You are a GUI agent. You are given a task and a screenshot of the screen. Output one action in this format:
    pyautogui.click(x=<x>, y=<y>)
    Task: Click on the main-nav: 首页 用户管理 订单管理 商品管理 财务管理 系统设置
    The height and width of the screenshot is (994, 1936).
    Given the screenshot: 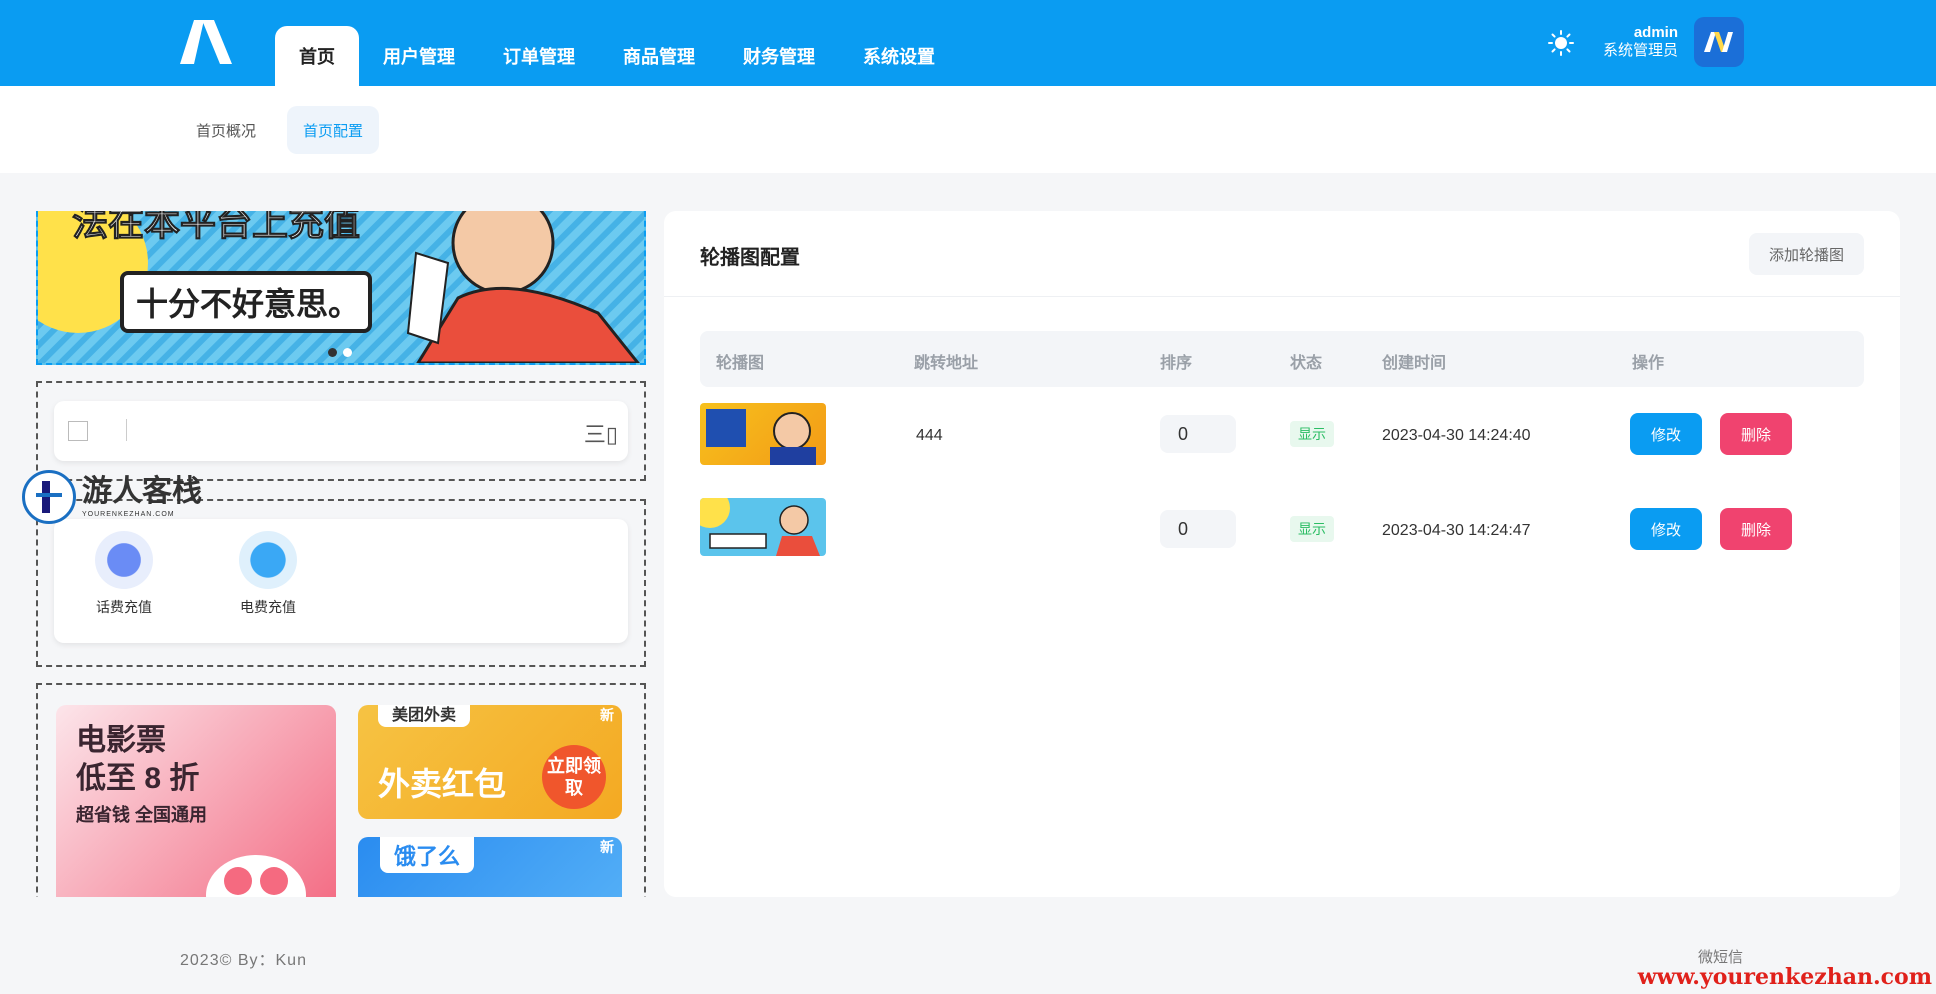 What is the action you would take?
    pyautogui.click(x=617, y=56)
    